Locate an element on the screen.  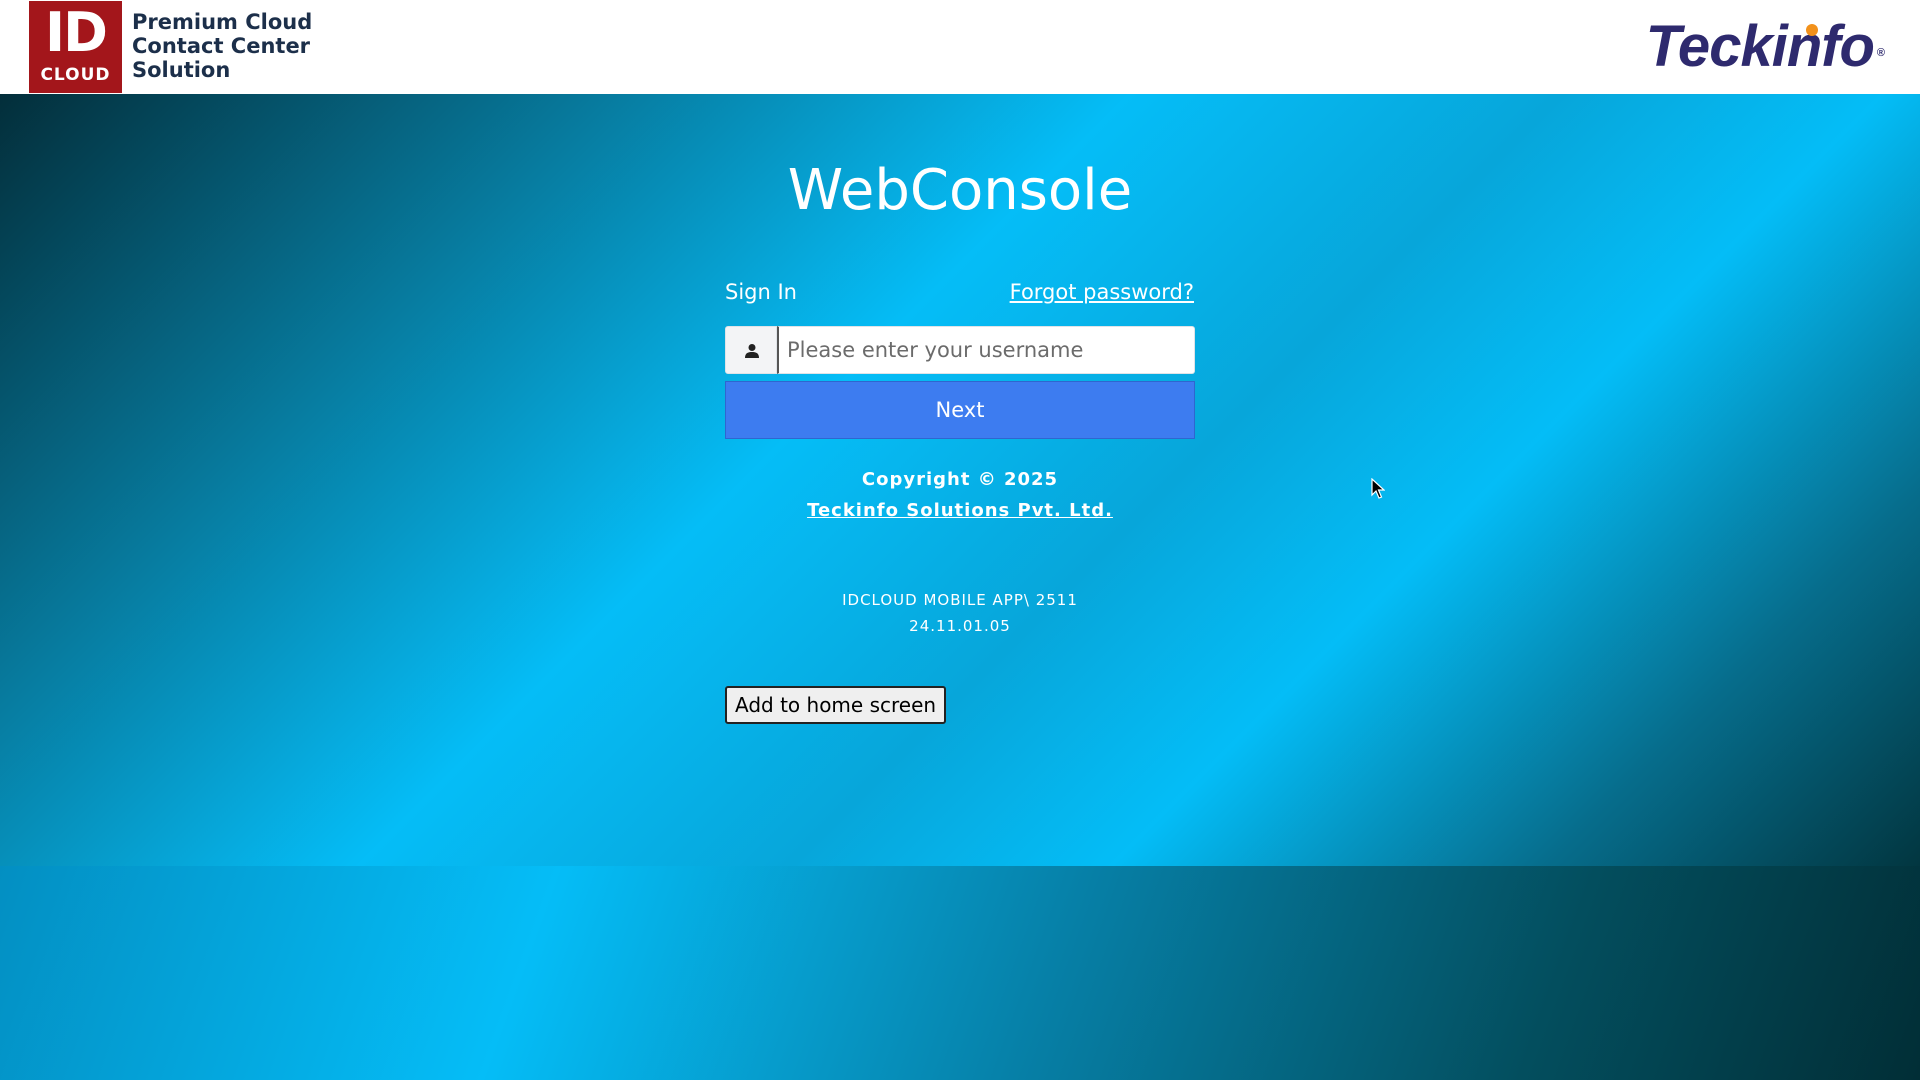
registered-mark: ® is located at coordinates (1880, 53).